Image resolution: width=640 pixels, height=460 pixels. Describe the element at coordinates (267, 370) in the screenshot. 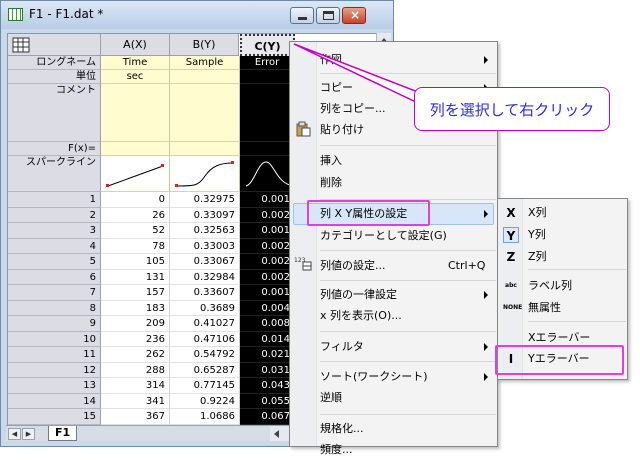

I see `cell-c: 0.031` at that location.